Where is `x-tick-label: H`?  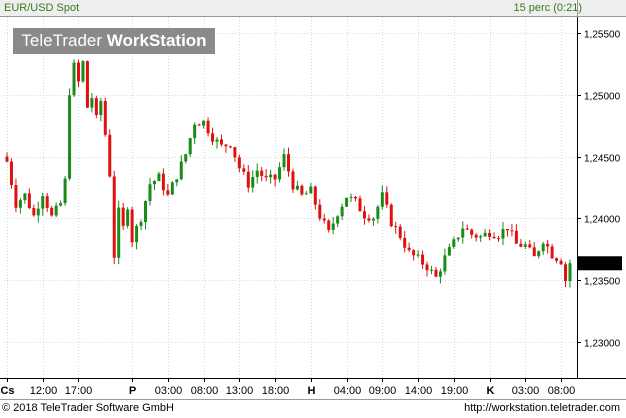 x-tick-label: H is located at coordinates (312, 391).